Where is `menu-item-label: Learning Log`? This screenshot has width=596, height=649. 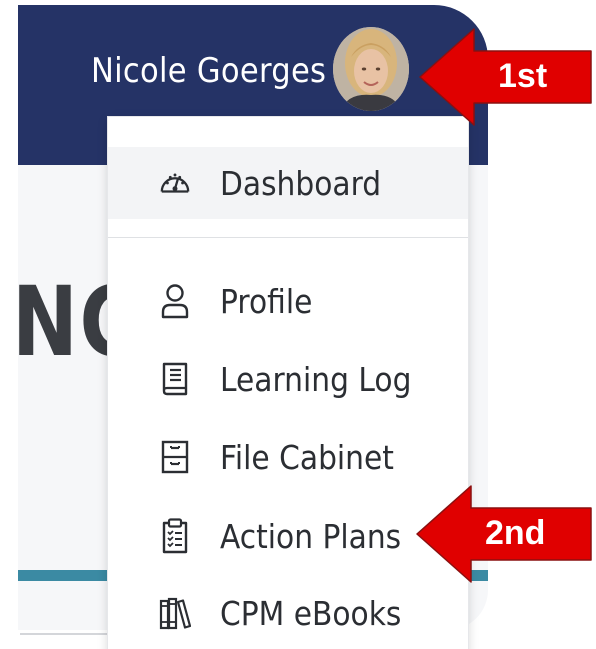
menu-item-label: Learning Log is located at coordinates (316, 379).